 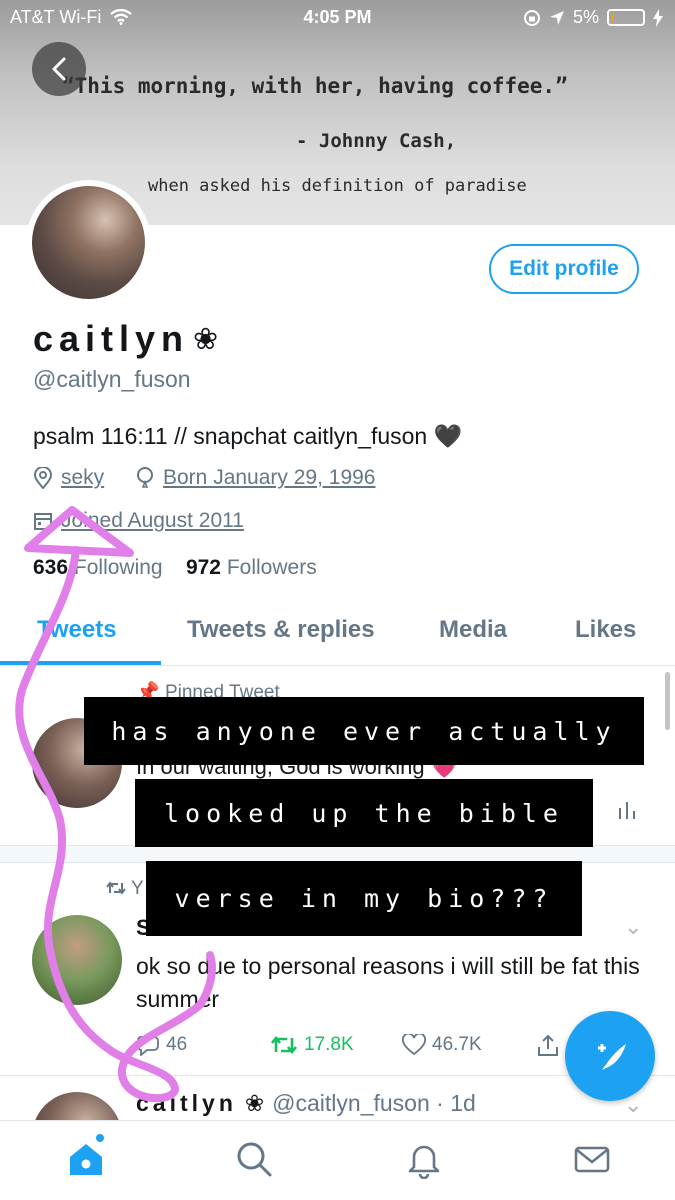 I want to click on battery-percent: 5%, so click(x=585, y=17).